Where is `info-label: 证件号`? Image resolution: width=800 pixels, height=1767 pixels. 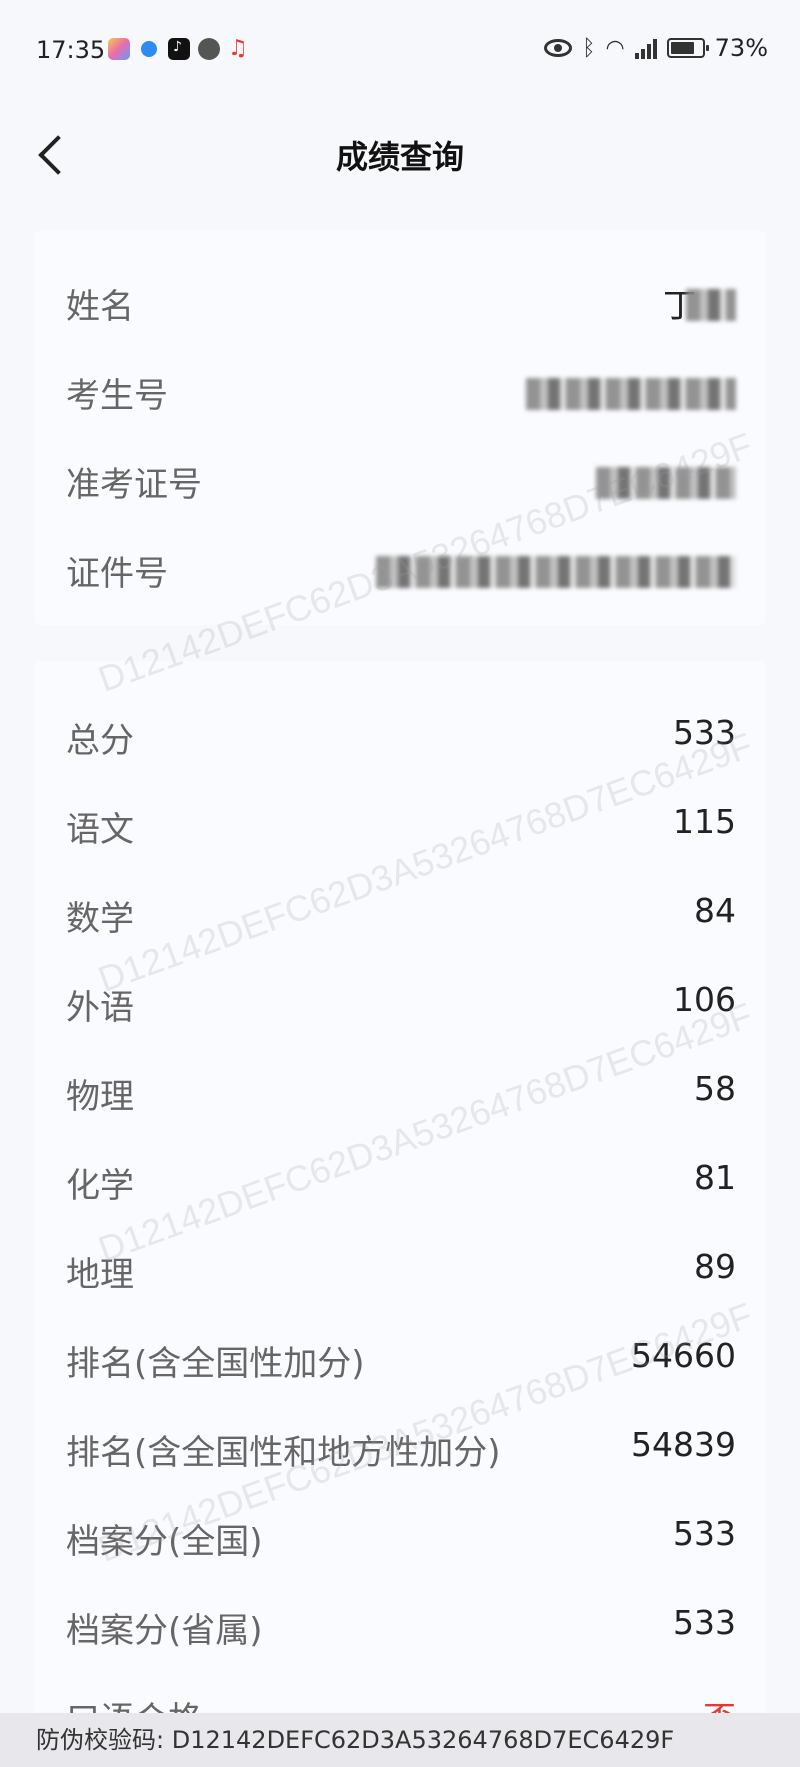
info-label: 证件号 is located at coordinates (117, 574).